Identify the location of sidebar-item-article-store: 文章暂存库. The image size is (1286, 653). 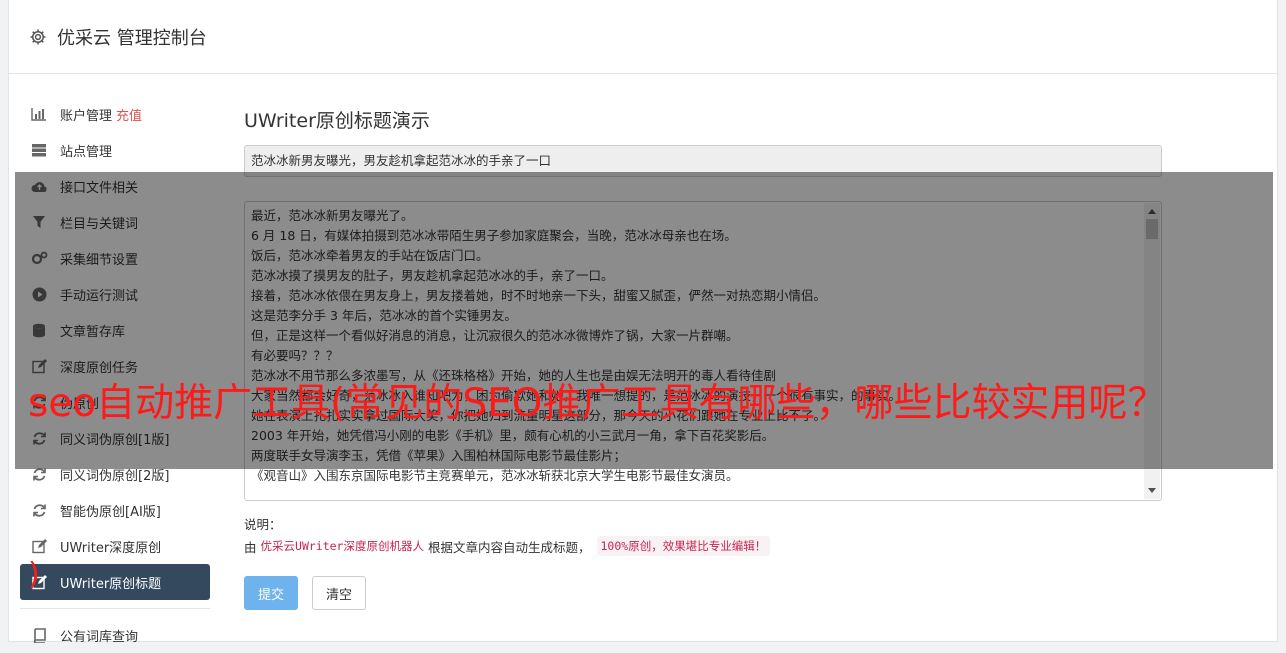
(115, 330).